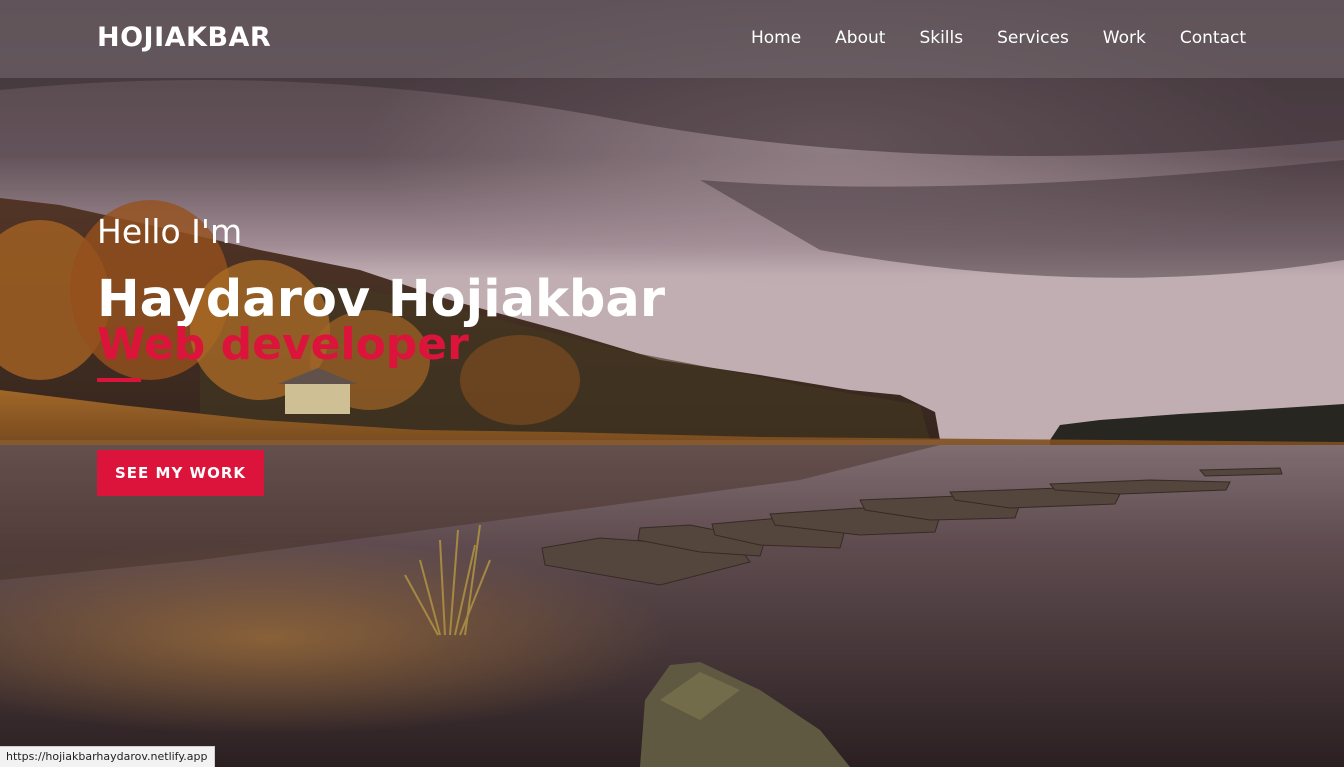 The height and width of the screenshot is (767, 1344). I want to click on nav-link-services: Services, so click(1033, 38).